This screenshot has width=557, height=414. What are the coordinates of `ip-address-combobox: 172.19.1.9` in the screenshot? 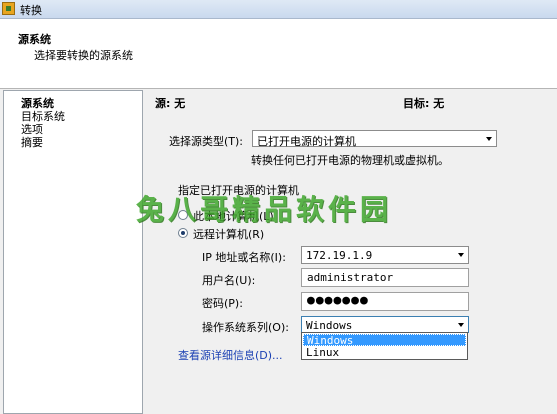 It's located at (385, 255).